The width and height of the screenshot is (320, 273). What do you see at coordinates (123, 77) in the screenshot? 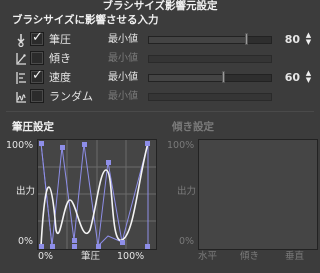
I see `velocity-min-label: 最小値` at bounding box center [123, 77].